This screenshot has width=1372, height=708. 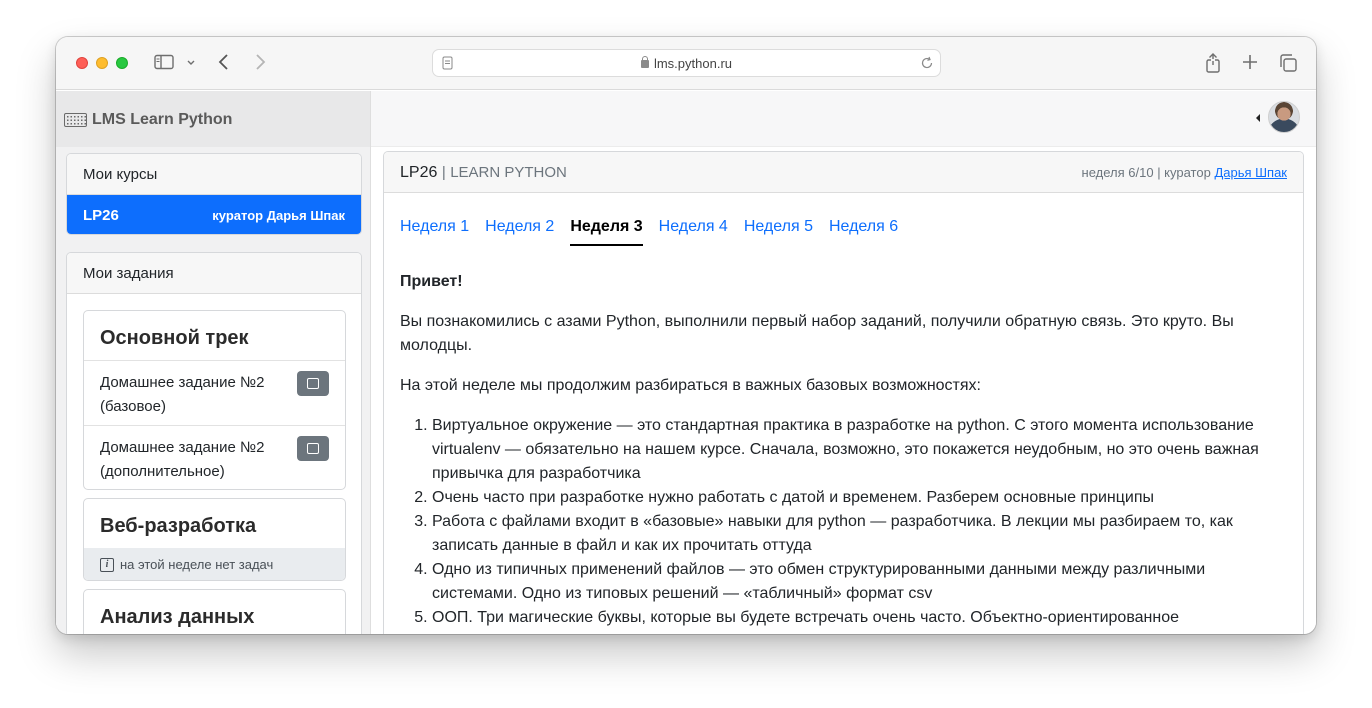 I want to click on week-info: неделя 6/10 | куратор Дарья Шпак, so click(x=1184, y=172).